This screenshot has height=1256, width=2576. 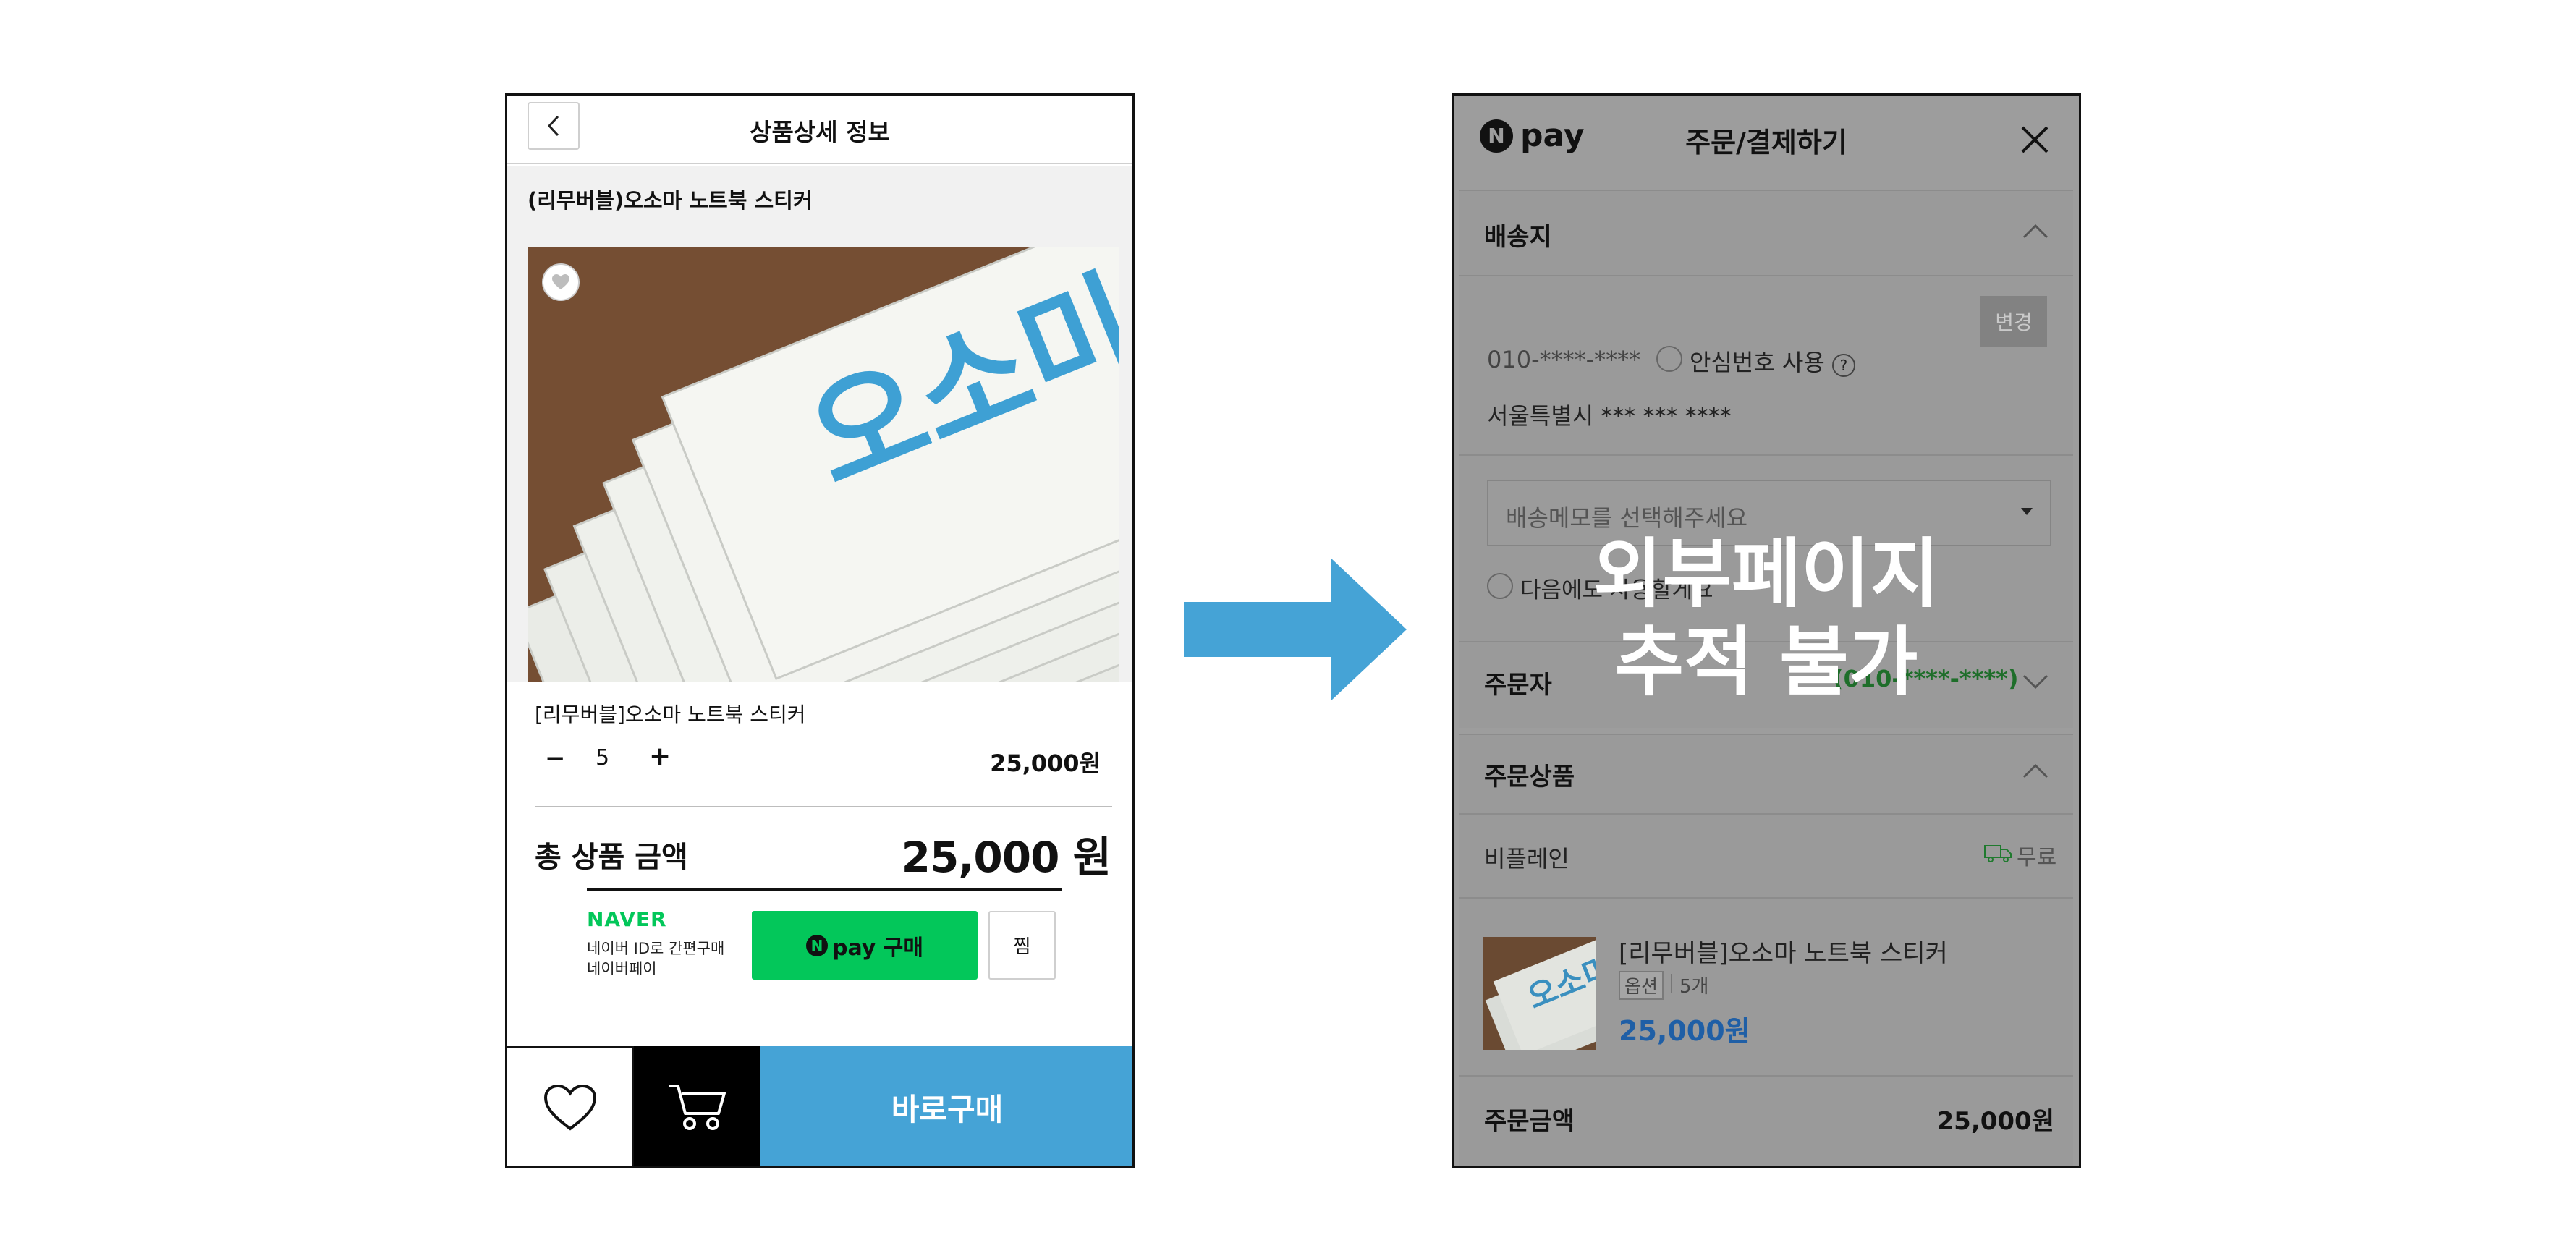 I want to click on quantity-increase-button: +, so click(x=660, y=756).